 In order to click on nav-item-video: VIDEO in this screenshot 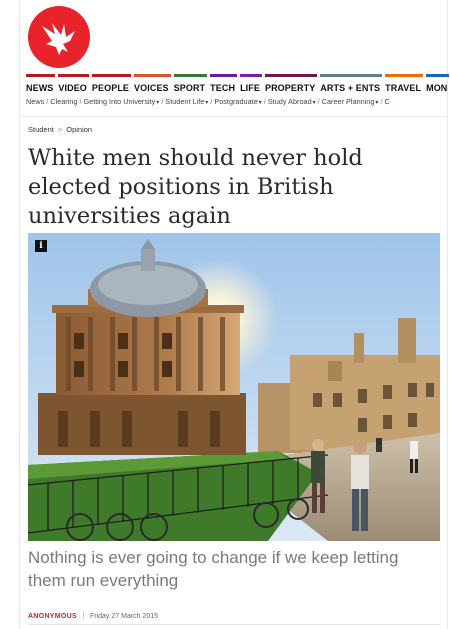, I will do `click(73, 83)`.